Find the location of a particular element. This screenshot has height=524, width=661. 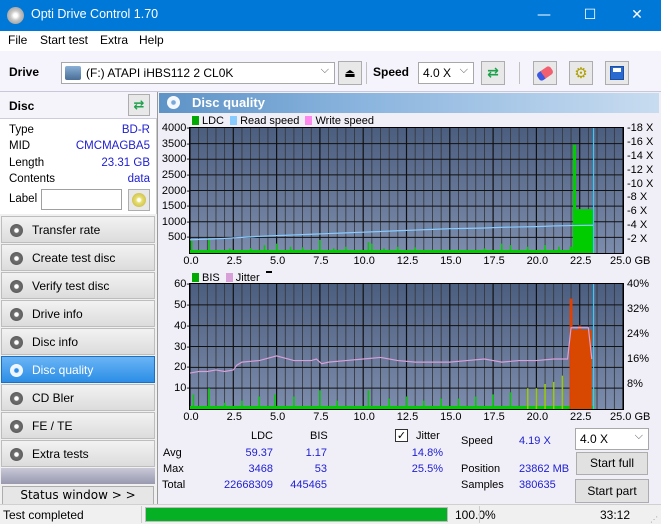

progress-fill is located at coordinates (296, 514).